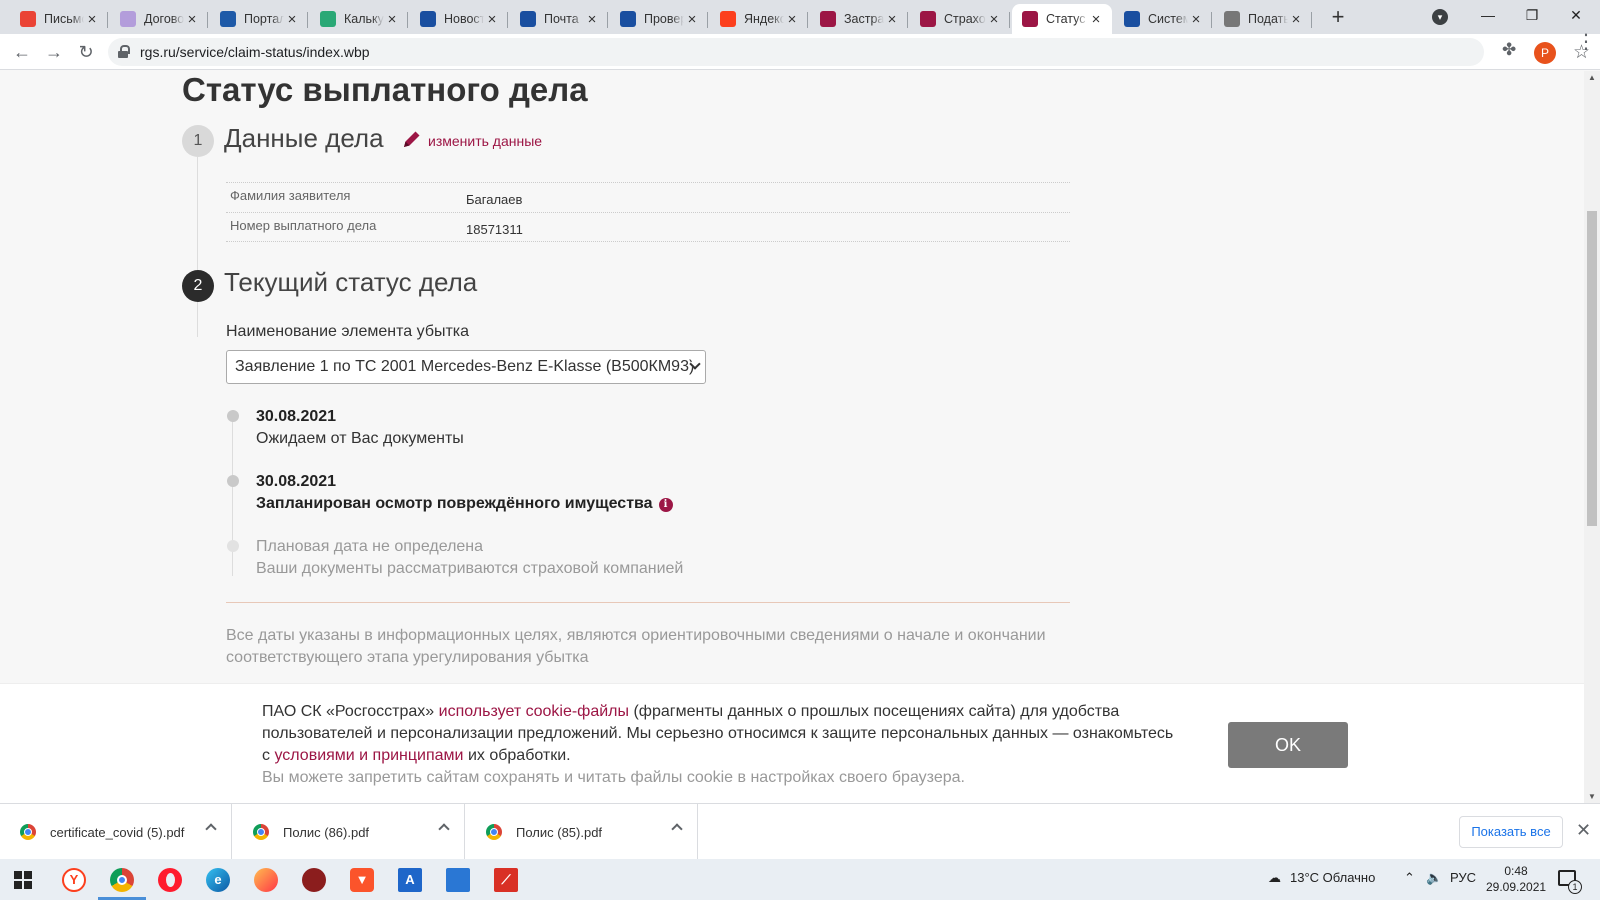 This screenshot has width=1600, height=900. I want to click on timeline-dot, so click(233, 416).